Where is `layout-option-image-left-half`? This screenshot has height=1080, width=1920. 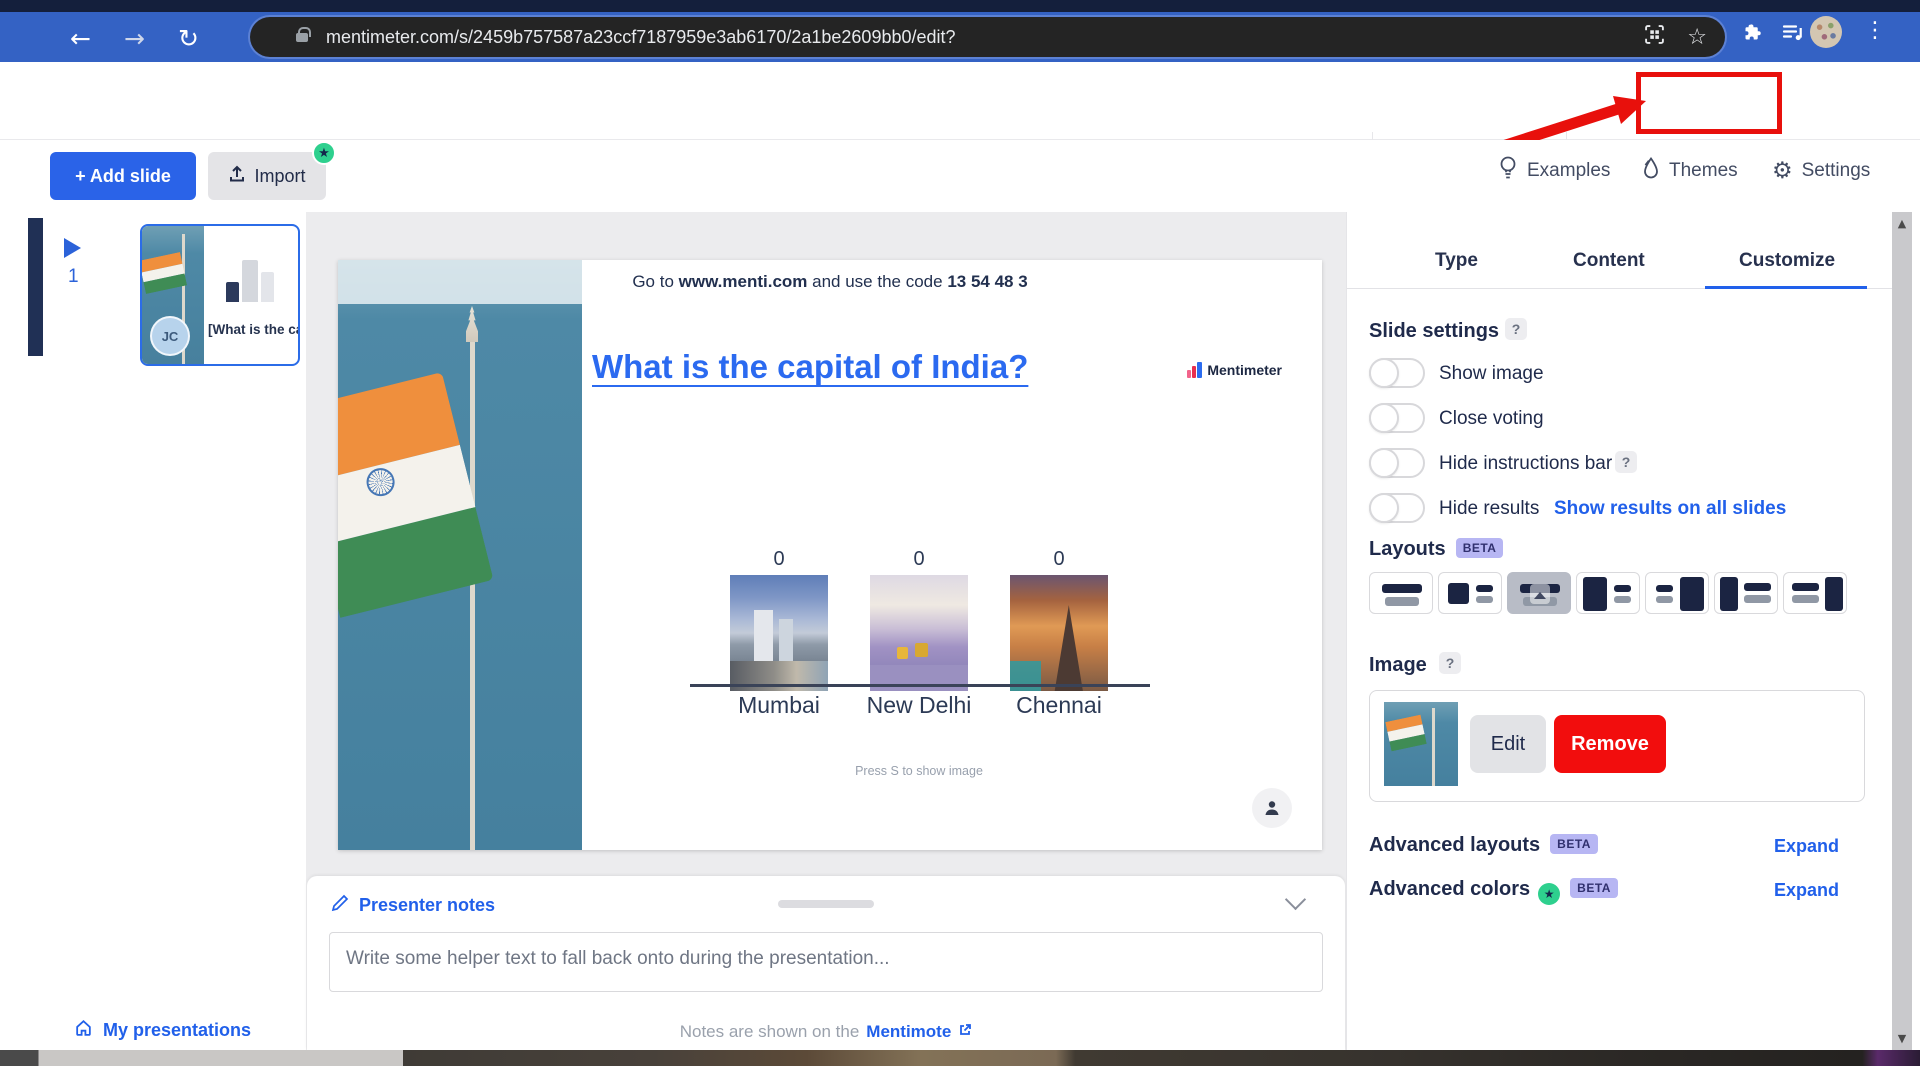
layout-option-image-left-half is located at coordinates (1608, 593).